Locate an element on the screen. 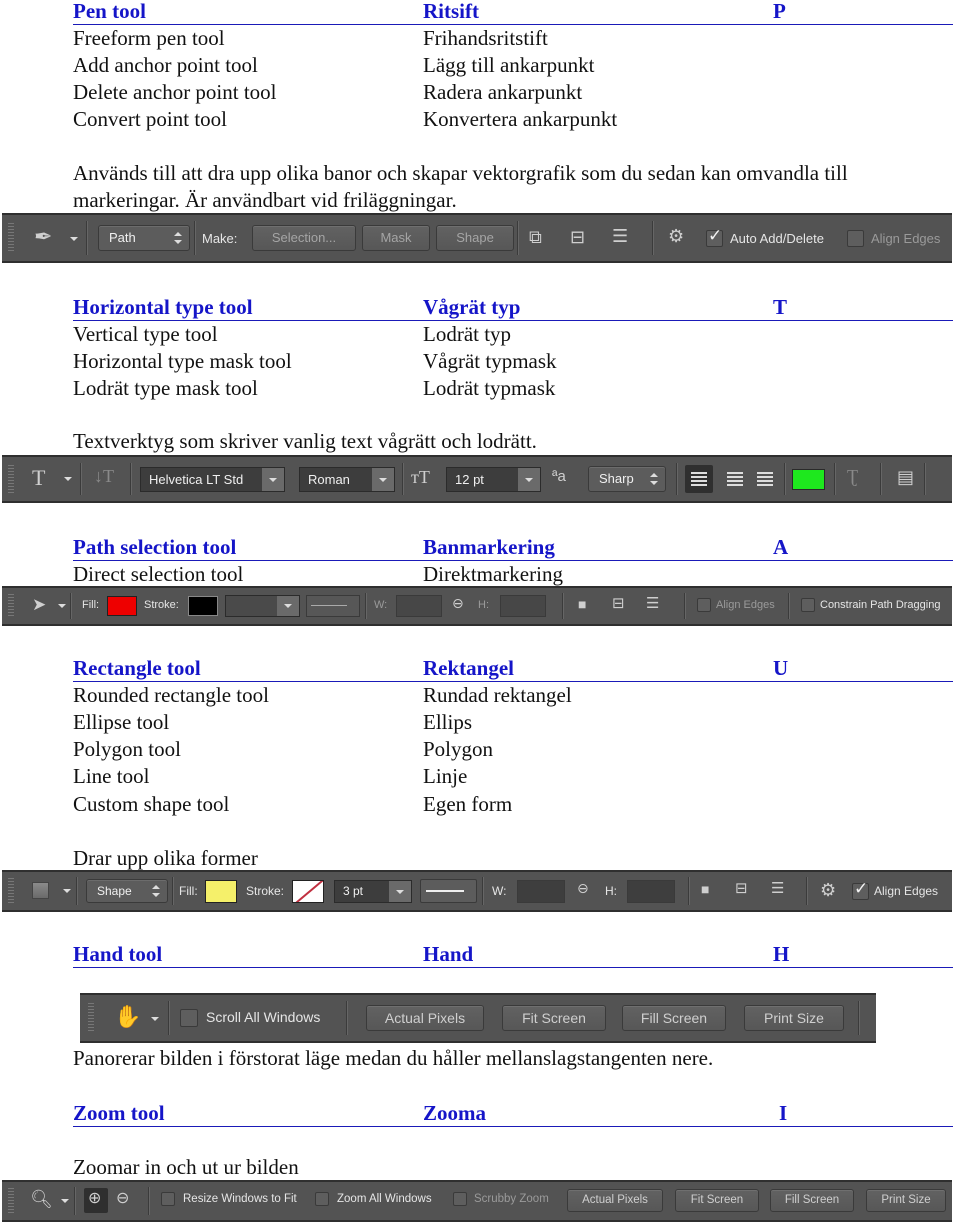 This screenshot has height=1222, width=960. zoom-in-button: ⊕ is located at coordinates (96, 1200).